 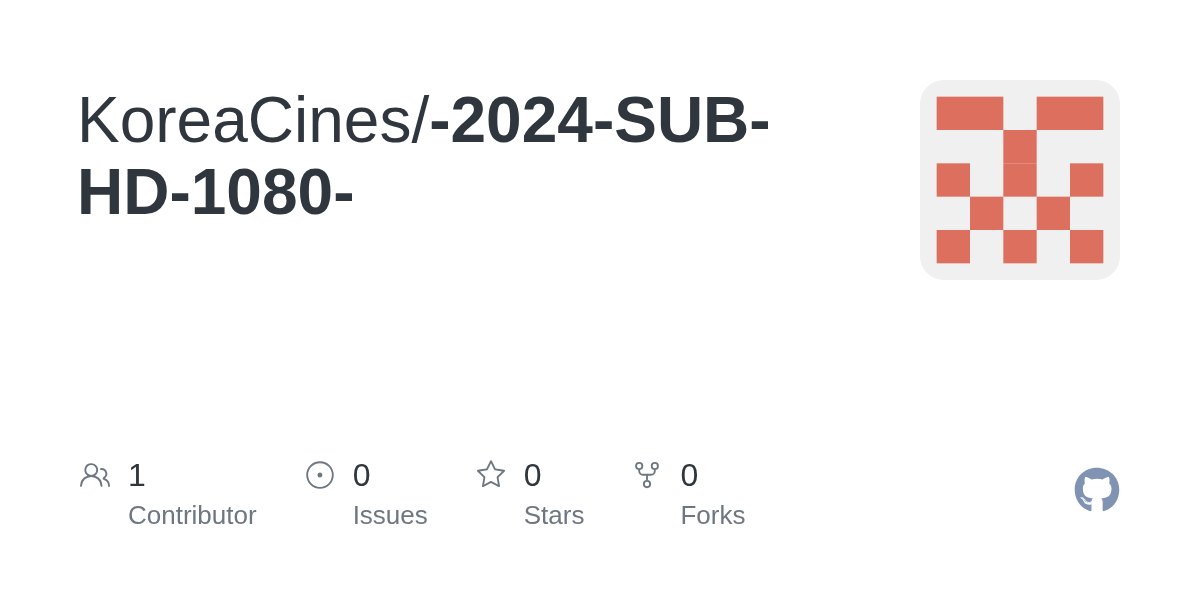 What do you see at coordinates (95, 475) in the screenshot?
I see `people-icon` at bounding box center [95, 475].